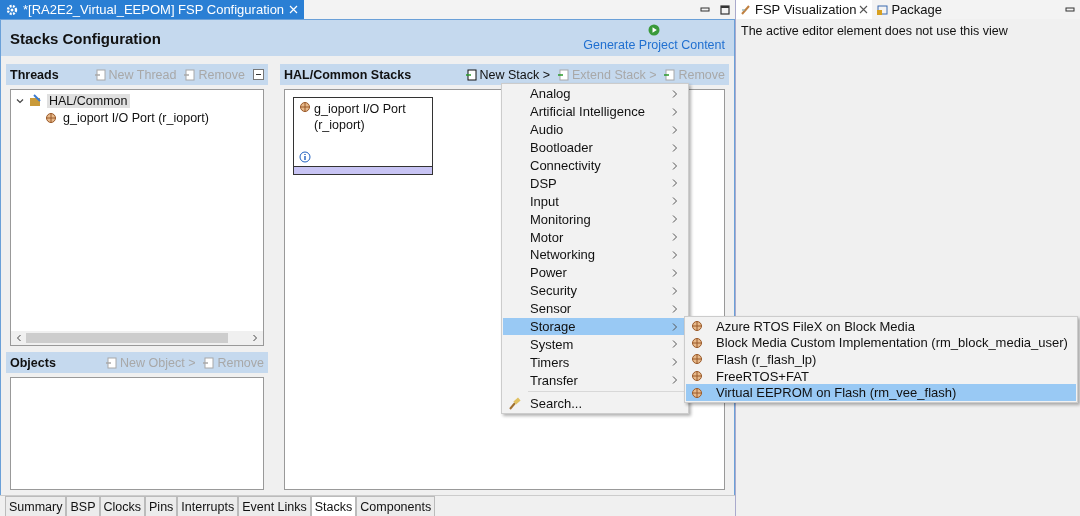 The image size is (1080, 516). What do you see at coordinates (595, 111) in the screenshot?
I see `menu-item: Artificial Intelligence` at bounding box center [595, 111].